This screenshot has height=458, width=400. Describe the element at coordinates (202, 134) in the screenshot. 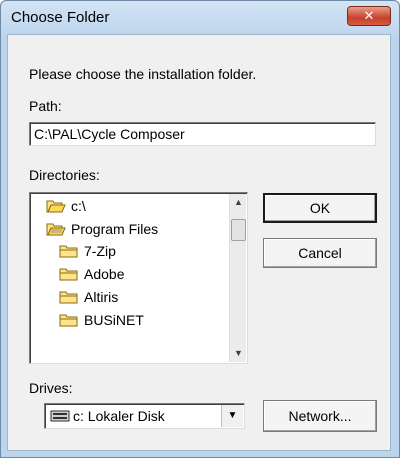

I see `path-input: C:\PAL\Cycle Composer` at that location.